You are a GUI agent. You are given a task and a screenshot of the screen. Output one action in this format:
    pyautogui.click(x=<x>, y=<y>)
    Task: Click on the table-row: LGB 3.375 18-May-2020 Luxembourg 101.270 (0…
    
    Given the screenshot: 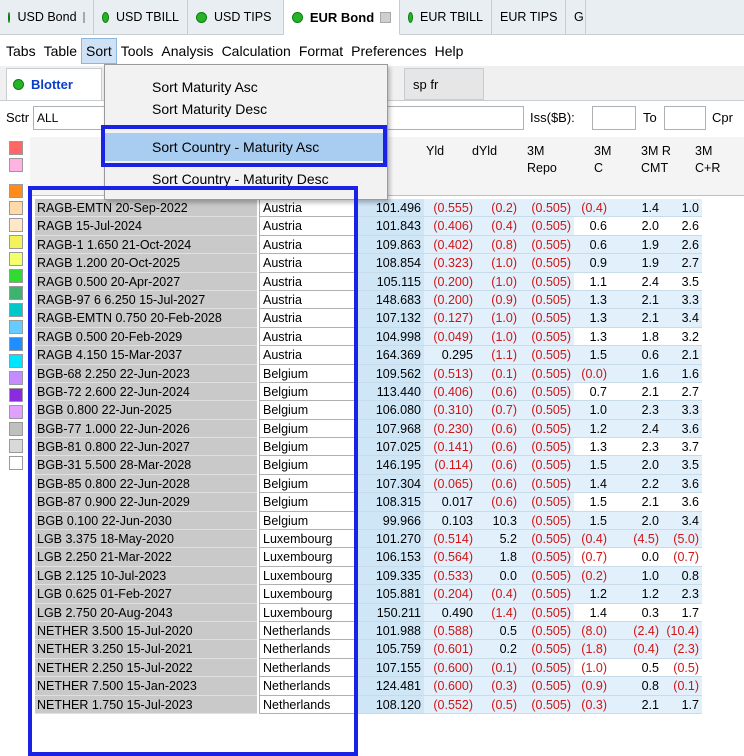 What is the action you would take?
    pyautogui.click(x=389, y=539)
    